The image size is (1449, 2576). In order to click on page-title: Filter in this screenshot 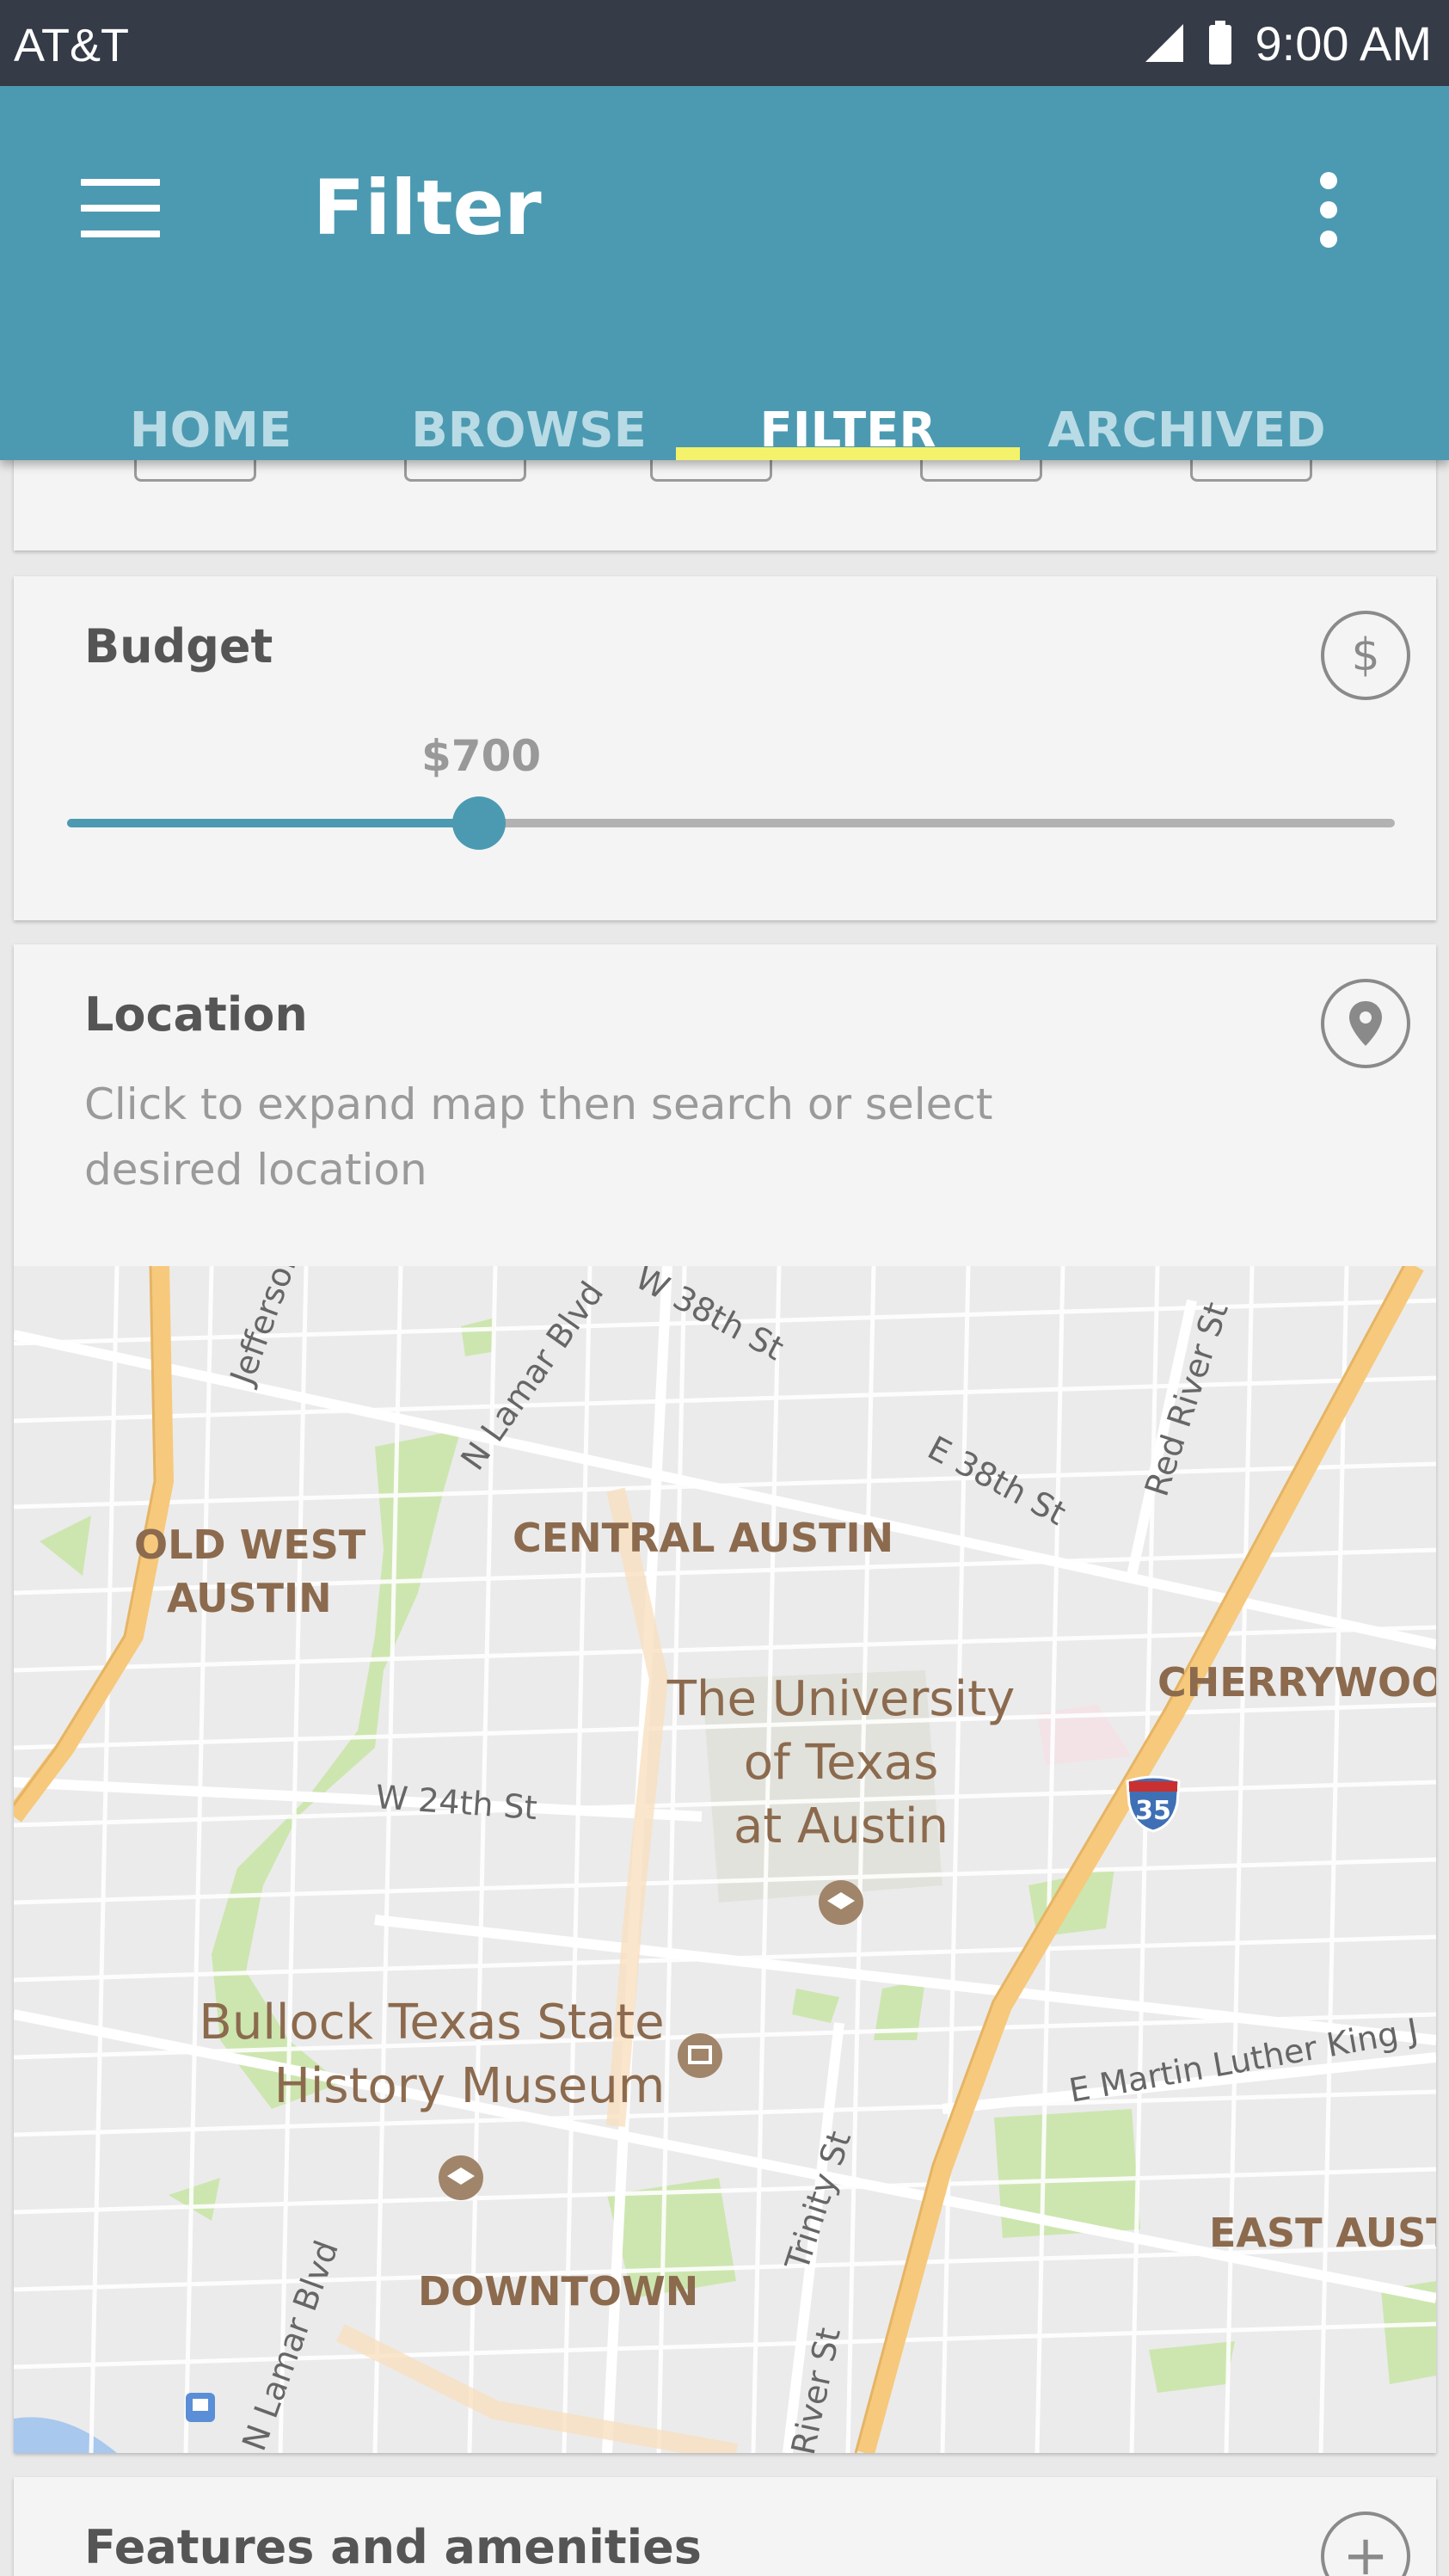, I will do `click(427, 207)`.